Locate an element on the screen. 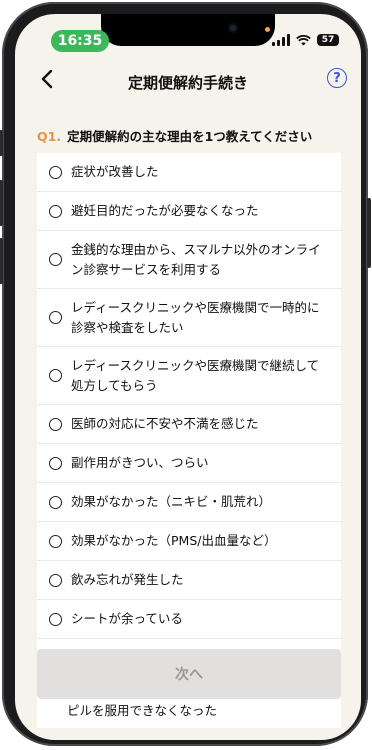 The image size is (372, 750). status-icons: 57 is located at coordinates (305, 40).